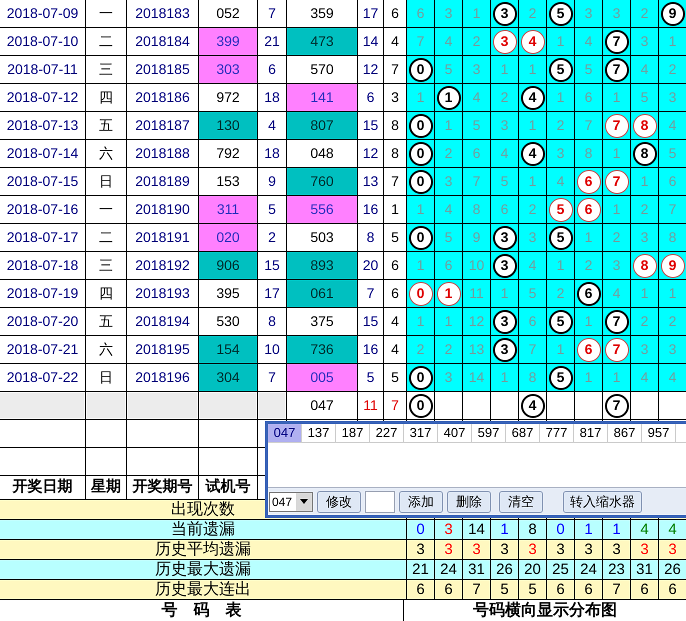 The width and height of the screenshot is (686, 621). What do you see at coordinates (421, 501) in the screenshot?
I see `dialog-button: 添加` at bounding box center [421, 501].